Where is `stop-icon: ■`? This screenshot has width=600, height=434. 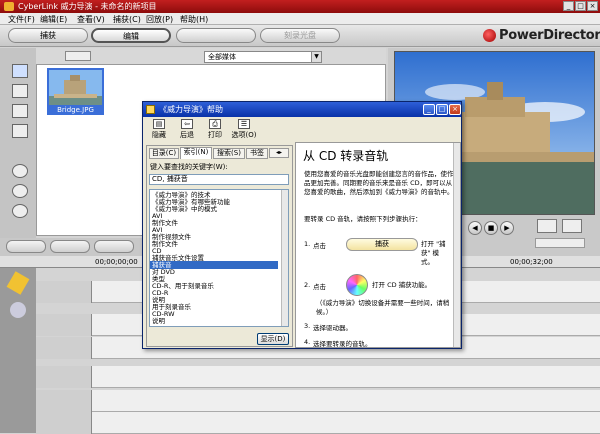
stop-icon: ■ is located at coordinates (491, 228).